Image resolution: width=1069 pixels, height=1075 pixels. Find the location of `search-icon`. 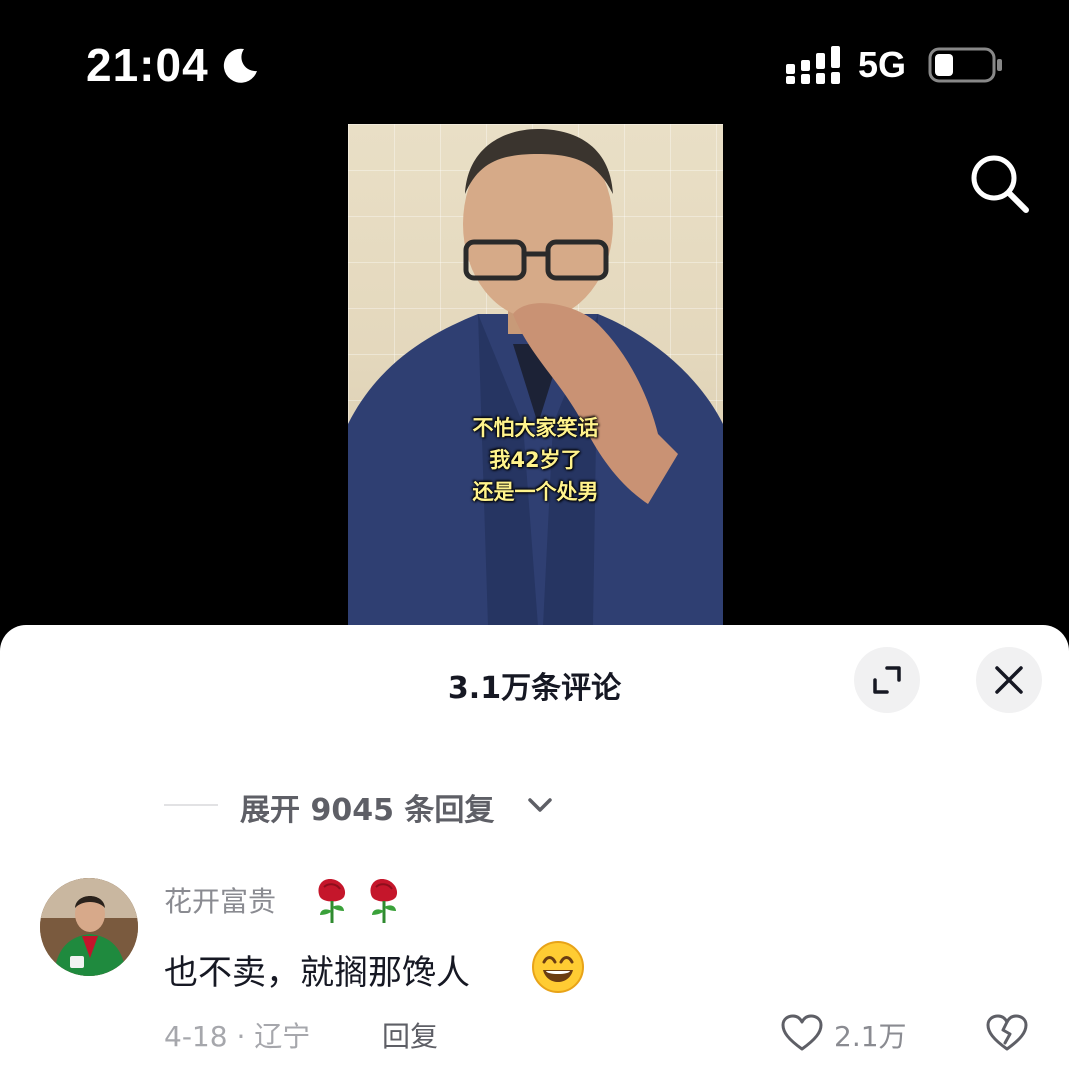

search-icon is located at coordinates (999, 183).